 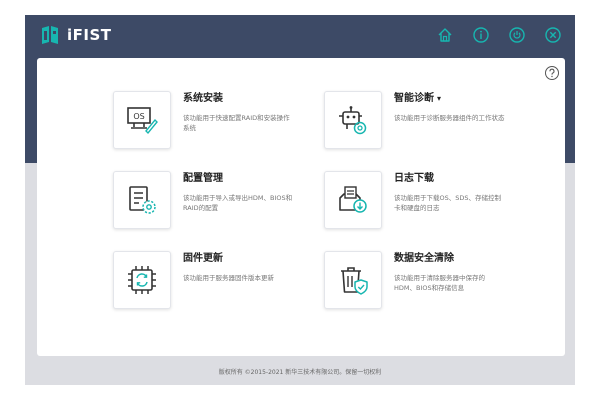 I want to click on smart-diagnose-tile, so click(x=353, y=120).